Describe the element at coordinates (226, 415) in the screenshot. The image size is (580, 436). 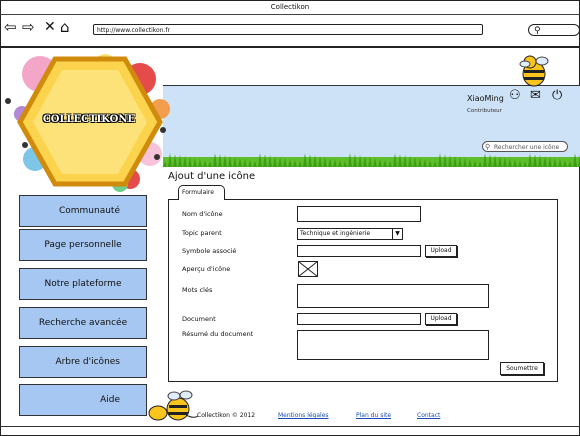
I see `footer-copyright: Collectikon © 2012` at that location.